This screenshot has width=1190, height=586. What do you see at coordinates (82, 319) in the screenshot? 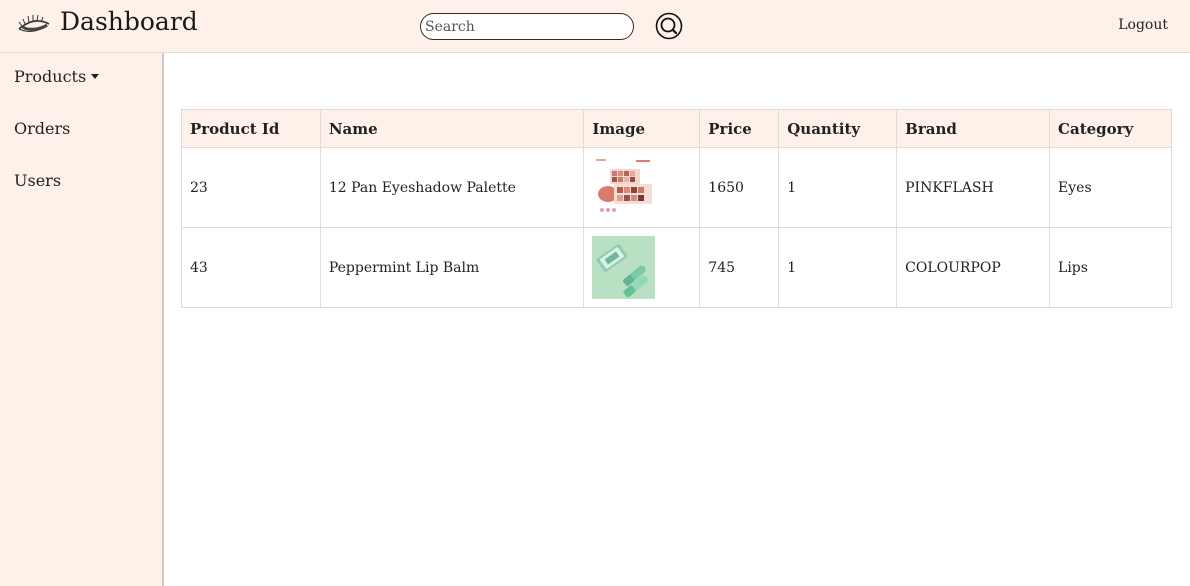
I see `sidebar: Products Orders Users` at bounding box center [82, 319].